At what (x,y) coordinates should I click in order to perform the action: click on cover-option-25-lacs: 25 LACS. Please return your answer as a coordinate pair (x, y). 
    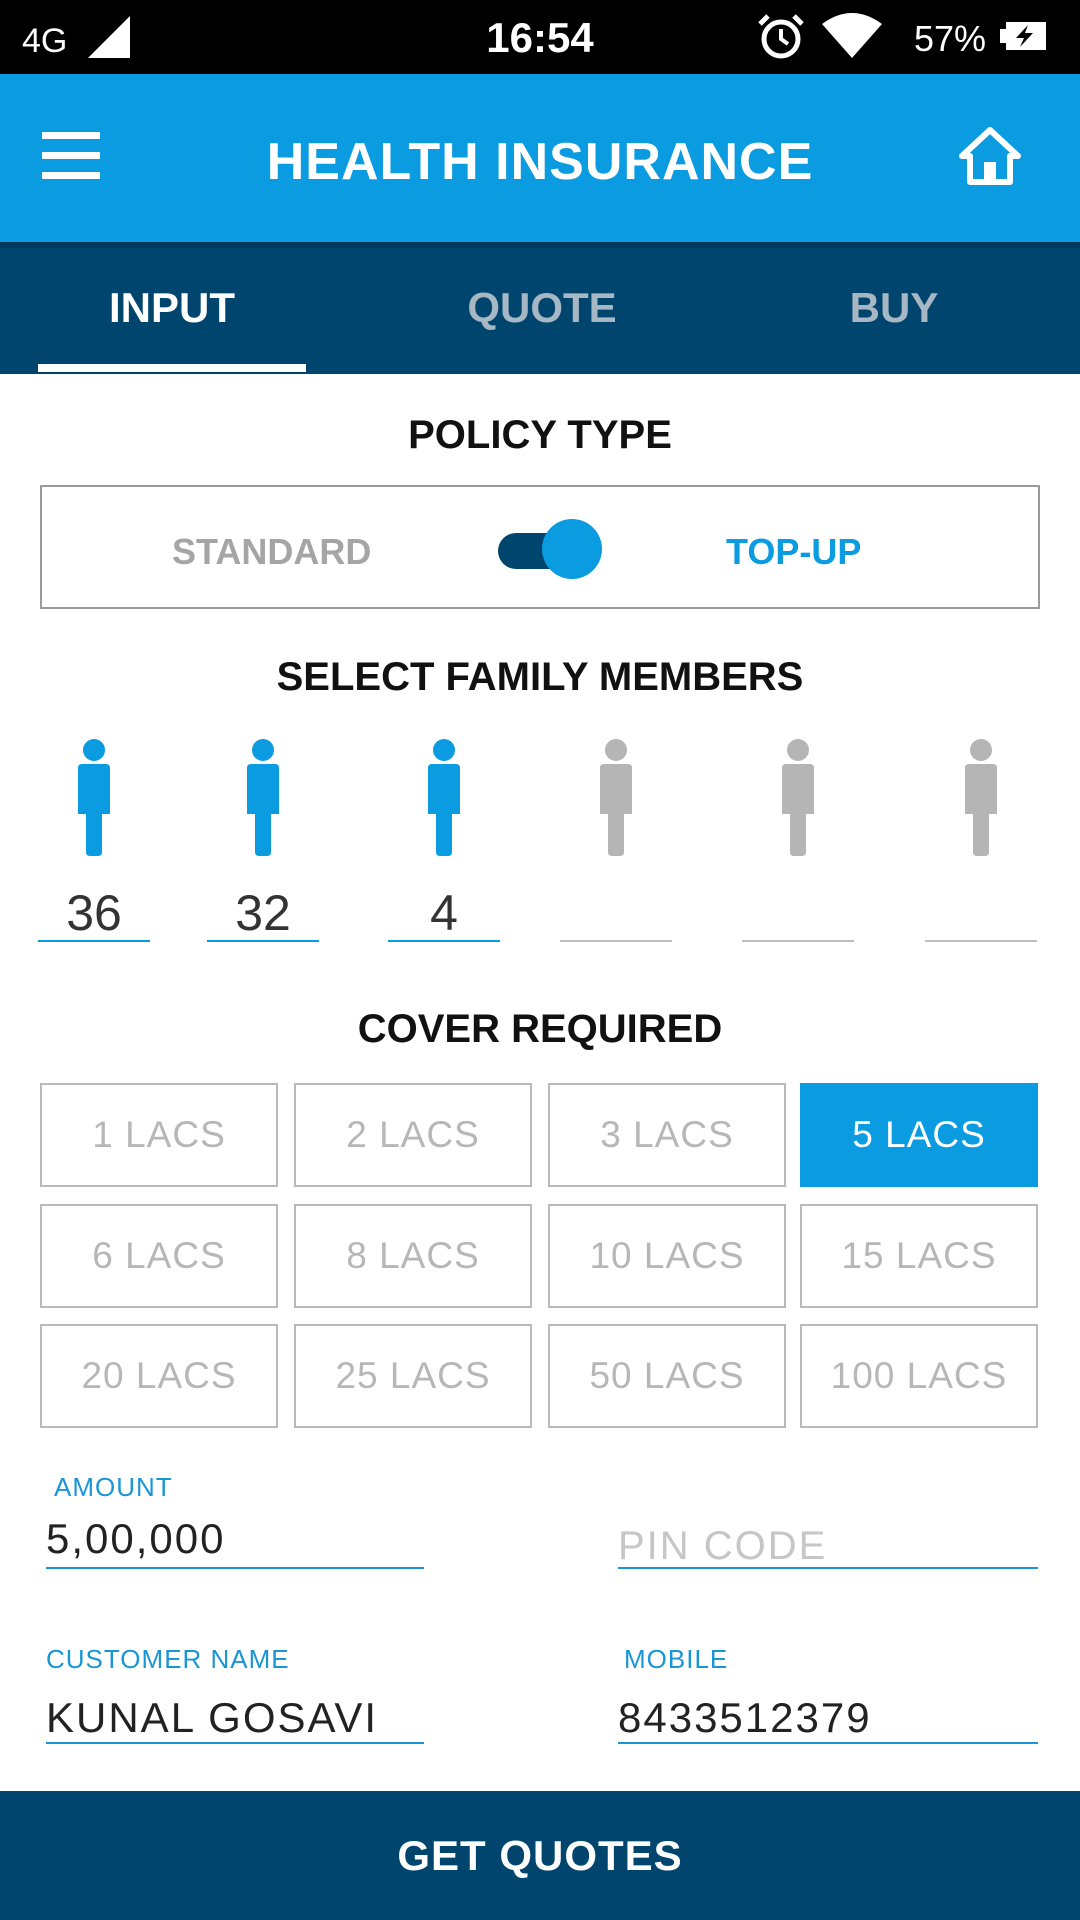
    Looking at the image, I should click on (413, 1376).